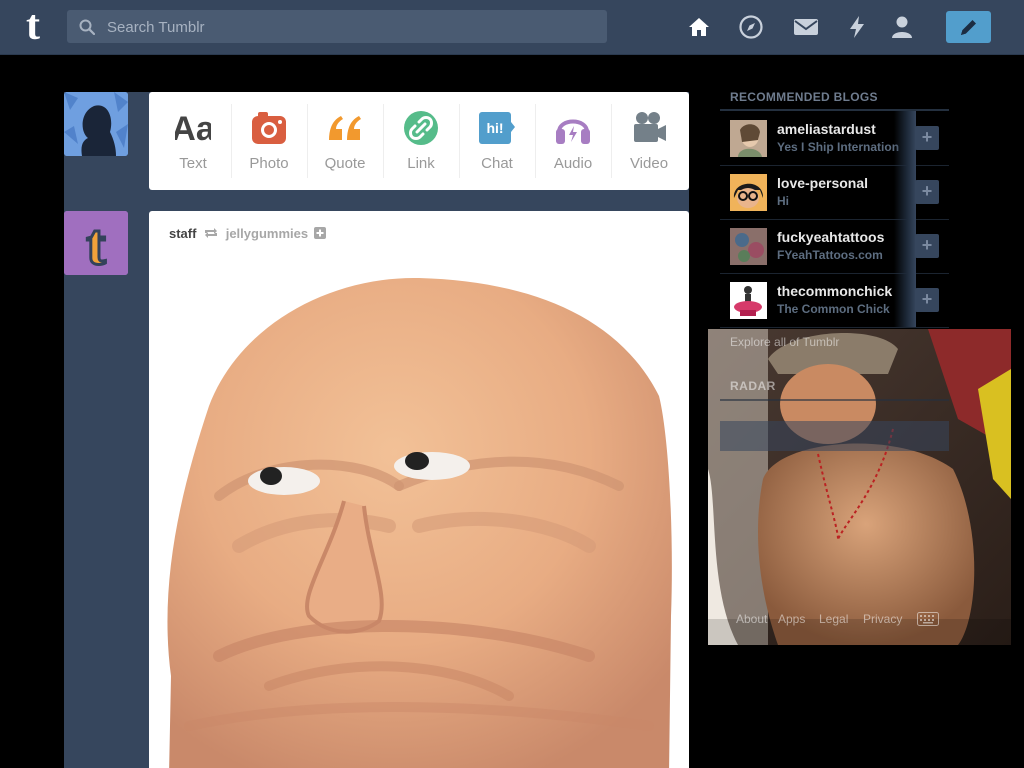 Image resolution: width=1024 pixels, height=768 pixels. I want to click on reblogged-from-link: jellygummies, so click(267, 233).